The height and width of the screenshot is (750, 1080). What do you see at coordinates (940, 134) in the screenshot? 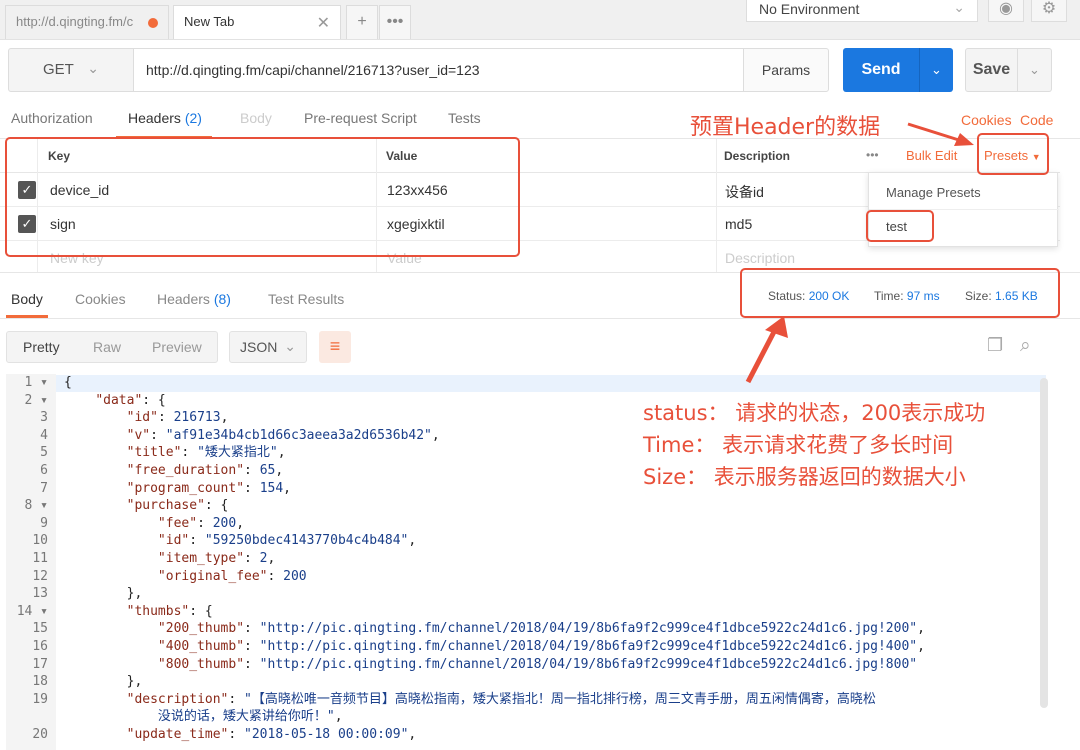
I see `arrow-to-presets-icon` at bounding box center [940, 134].